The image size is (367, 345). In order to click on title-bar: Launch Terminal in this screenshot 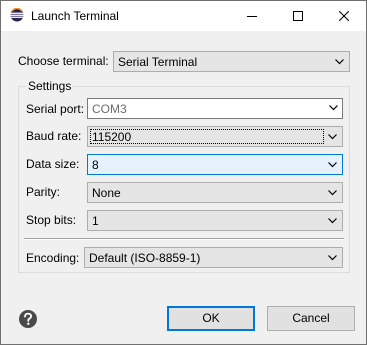, I will do `click(183, 16)`.